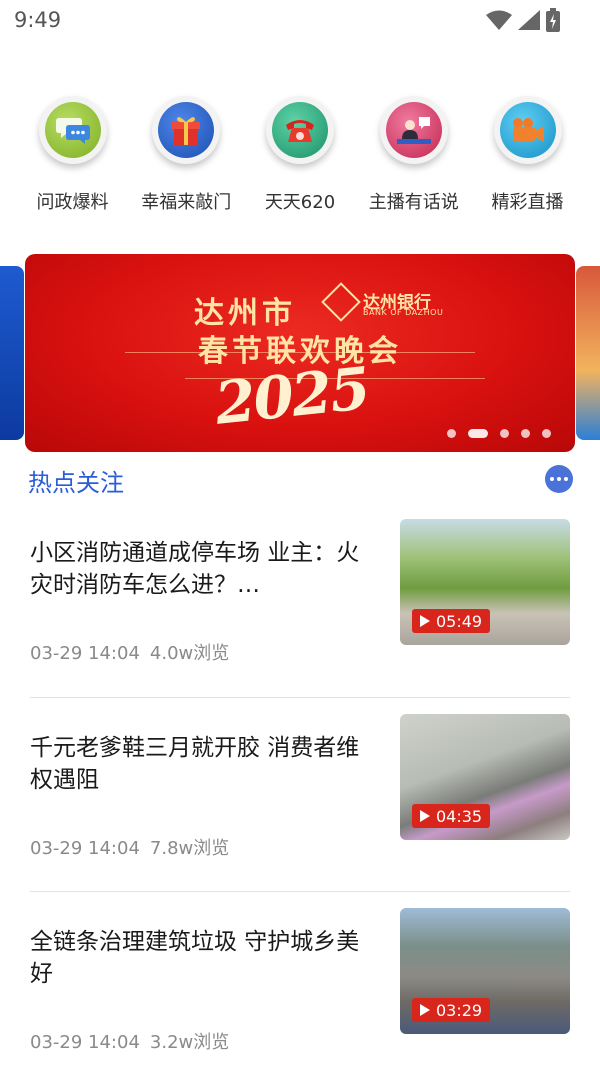  Describe the element at coordinates (189, 1042) in the screenshot. I see `news-views: 3.2w浏览` at that location.